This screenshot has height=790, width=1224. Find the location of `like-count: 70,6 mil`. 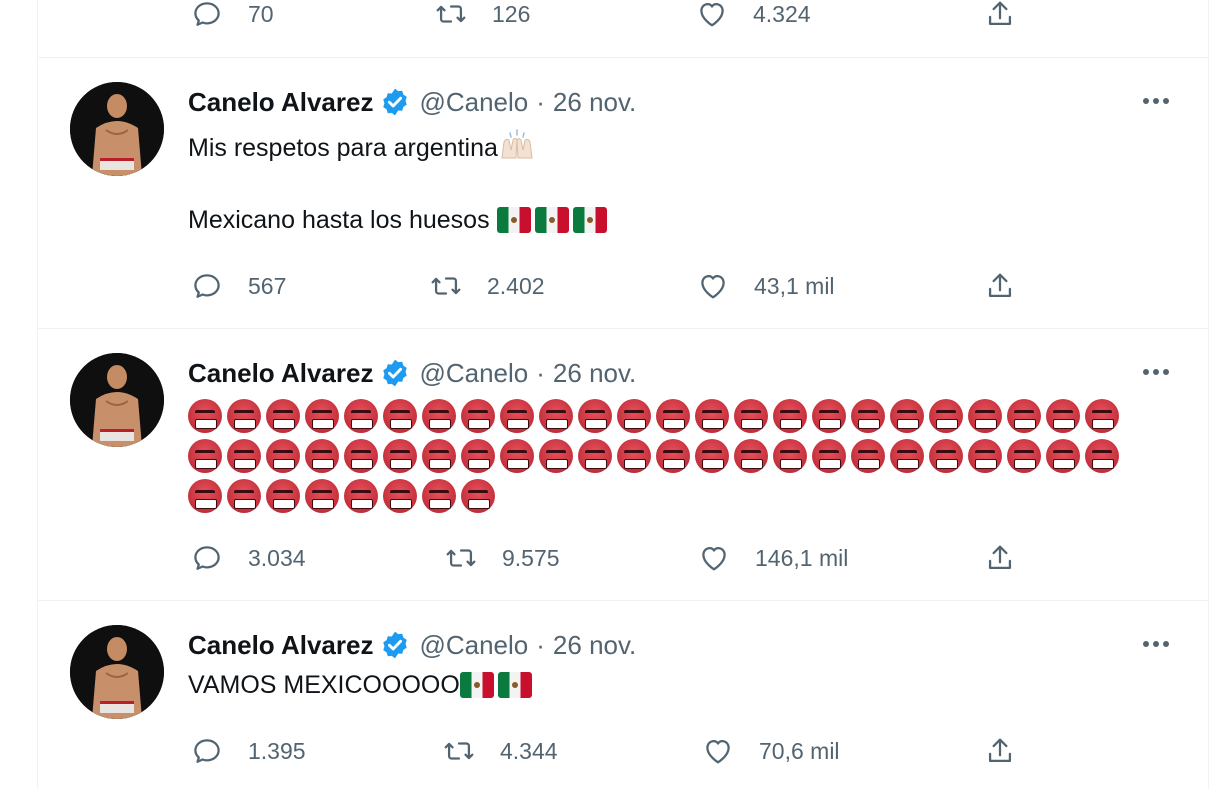

like-count: 70,6 mil is located at coordinates (799, 750).